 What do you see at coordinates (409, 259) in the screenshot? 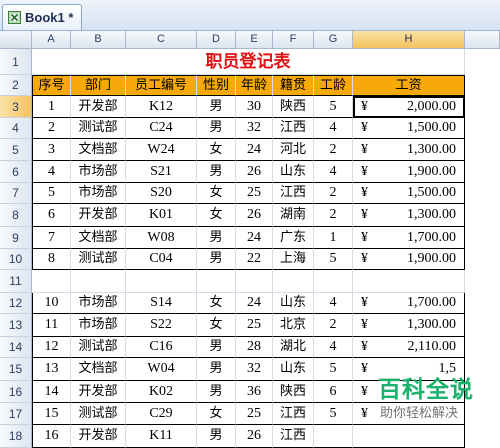
I see `cell-h10: ¥1,900.00` at bounding box center [409, 259].